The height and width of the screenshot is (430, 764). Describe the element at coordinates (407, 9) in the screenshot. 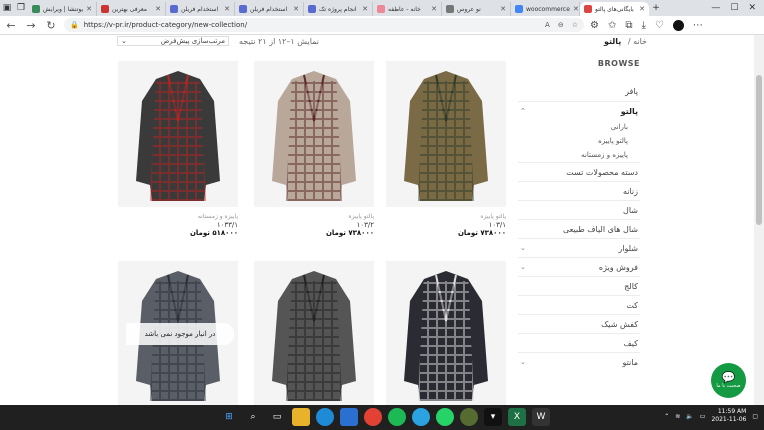

I see `browser-tab: خانه - عاطفه ✕` at that location.